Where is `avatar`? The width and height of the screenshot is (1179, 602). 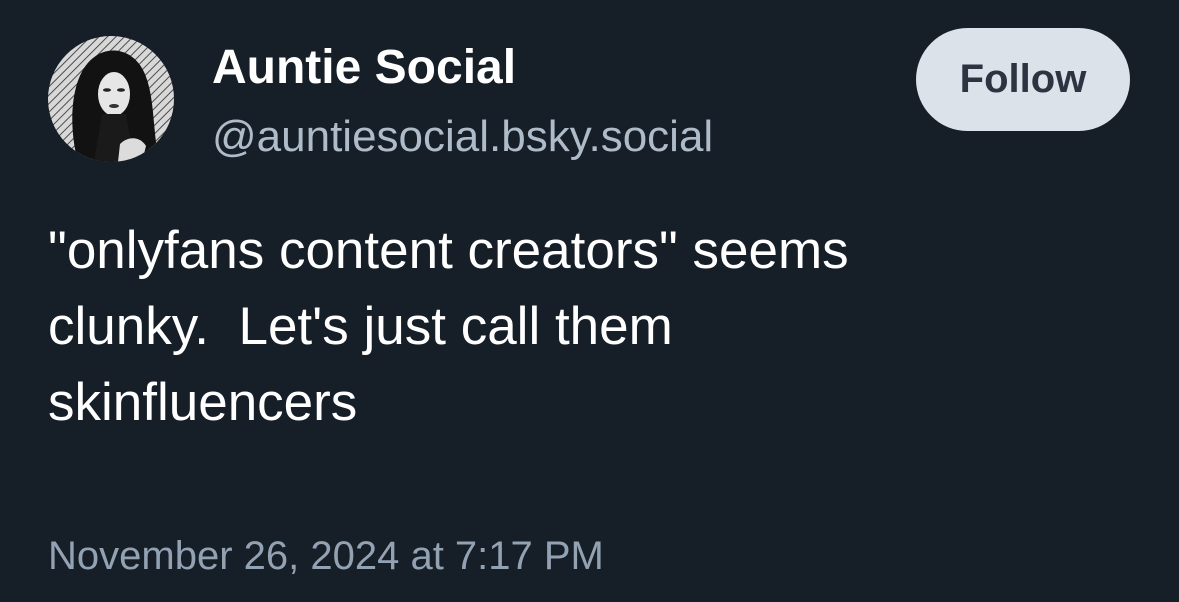
avatar is located at coordinates (111, 99).